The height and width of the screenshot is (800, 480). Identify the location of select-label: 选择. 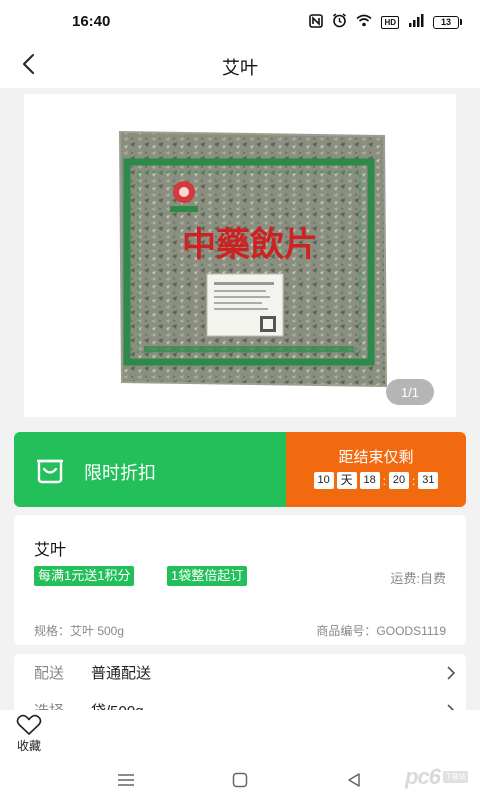
(49, 705).